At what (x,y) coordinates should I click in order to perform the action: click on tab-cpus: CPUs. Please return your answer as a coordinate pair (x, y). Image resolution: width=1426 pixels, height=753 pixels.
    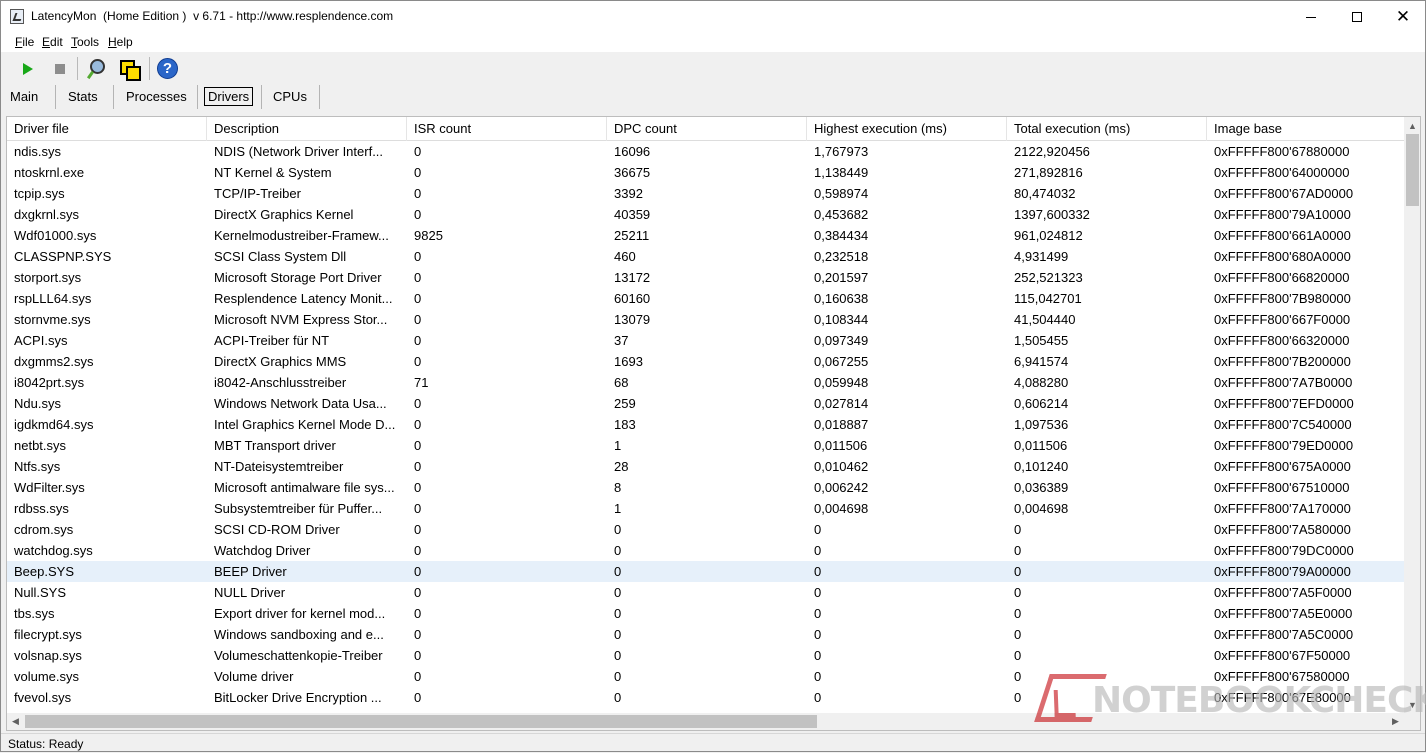
    Looking at the image, I should click on (290, 98).